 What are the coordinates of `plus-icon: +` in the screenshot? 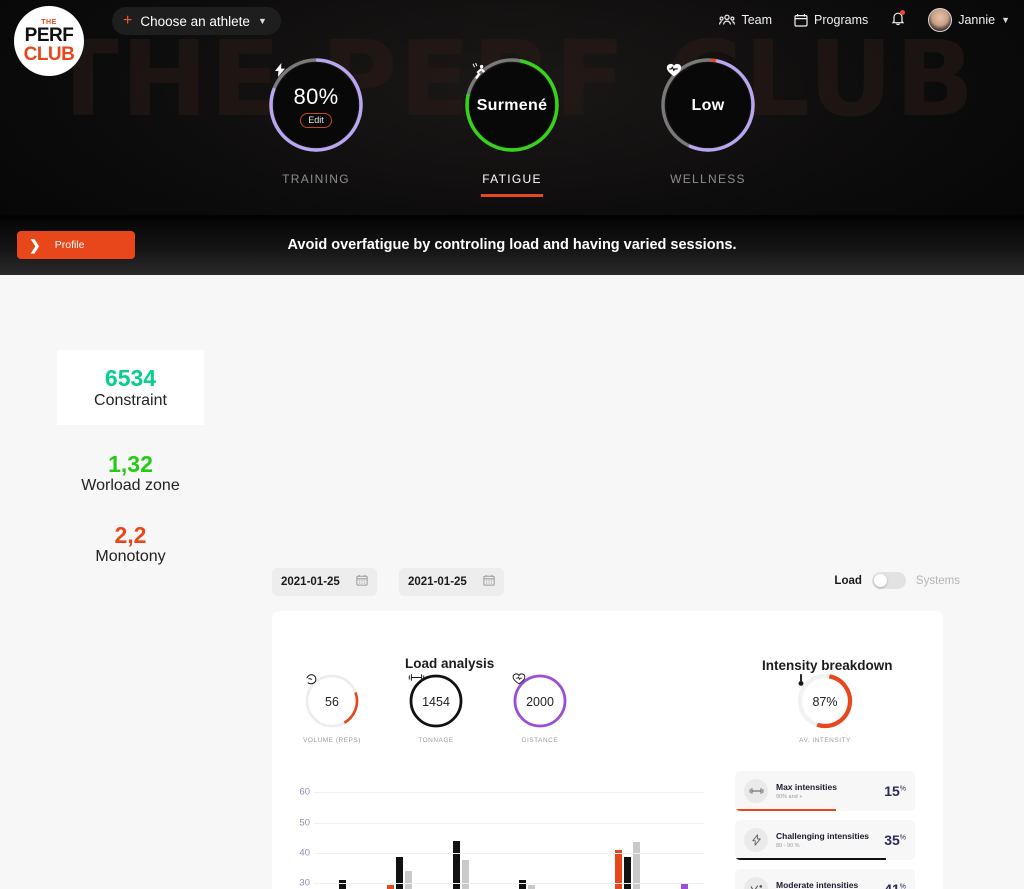 It's located at (128, 20).